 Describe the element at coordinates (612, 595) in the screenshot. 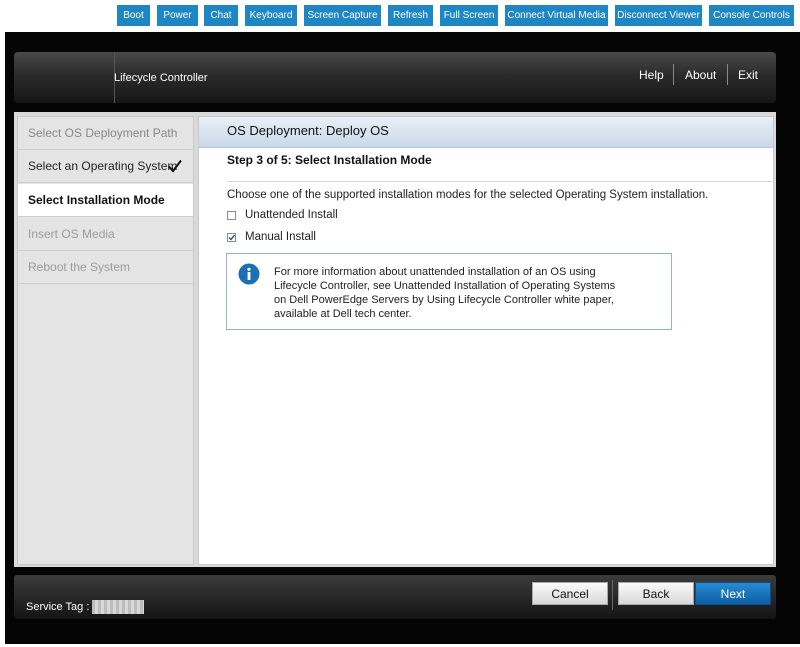

I see `button-divider` at that location.